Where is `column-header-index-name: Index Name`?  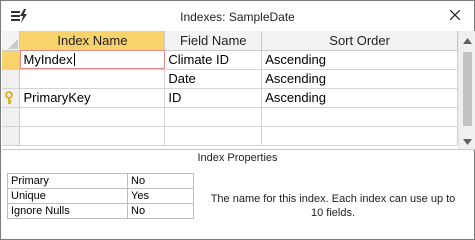 column-header-index-name: Index Name is located at coordinates (92, 41).